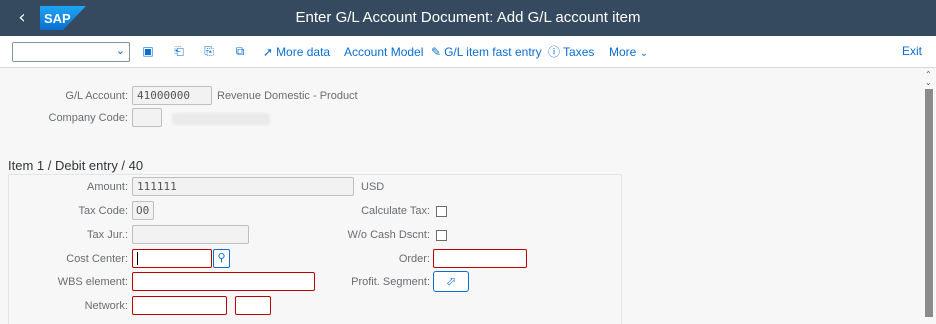 The height and width of the screenshot is (324, 936). What do you see at coordinates (179, 51) in the screenshot?
I see `previous-document-icon: ⎗` at bounding box center [179, 51].